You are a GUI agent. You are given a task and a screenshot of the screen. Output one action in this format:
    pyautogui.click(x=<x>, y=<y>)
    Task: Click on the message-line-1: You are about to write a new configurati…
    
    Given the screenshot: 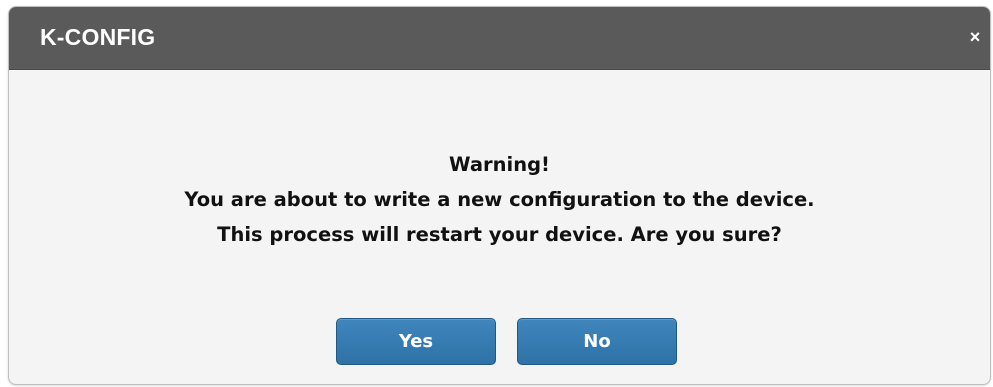 What is the action you would take?
    pyautogui.click(x=499, y=199)
    